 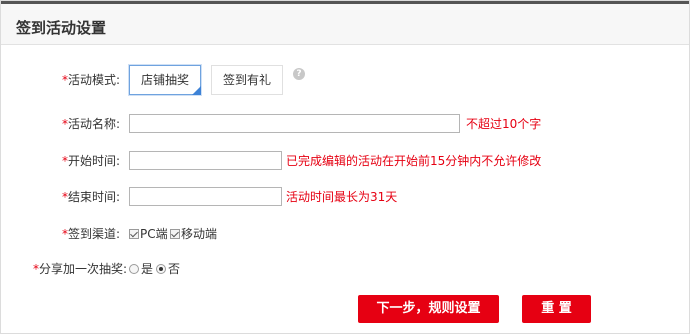 I want to click on next-step-button: 下一步，规则设置, so click(x=428, y=309).